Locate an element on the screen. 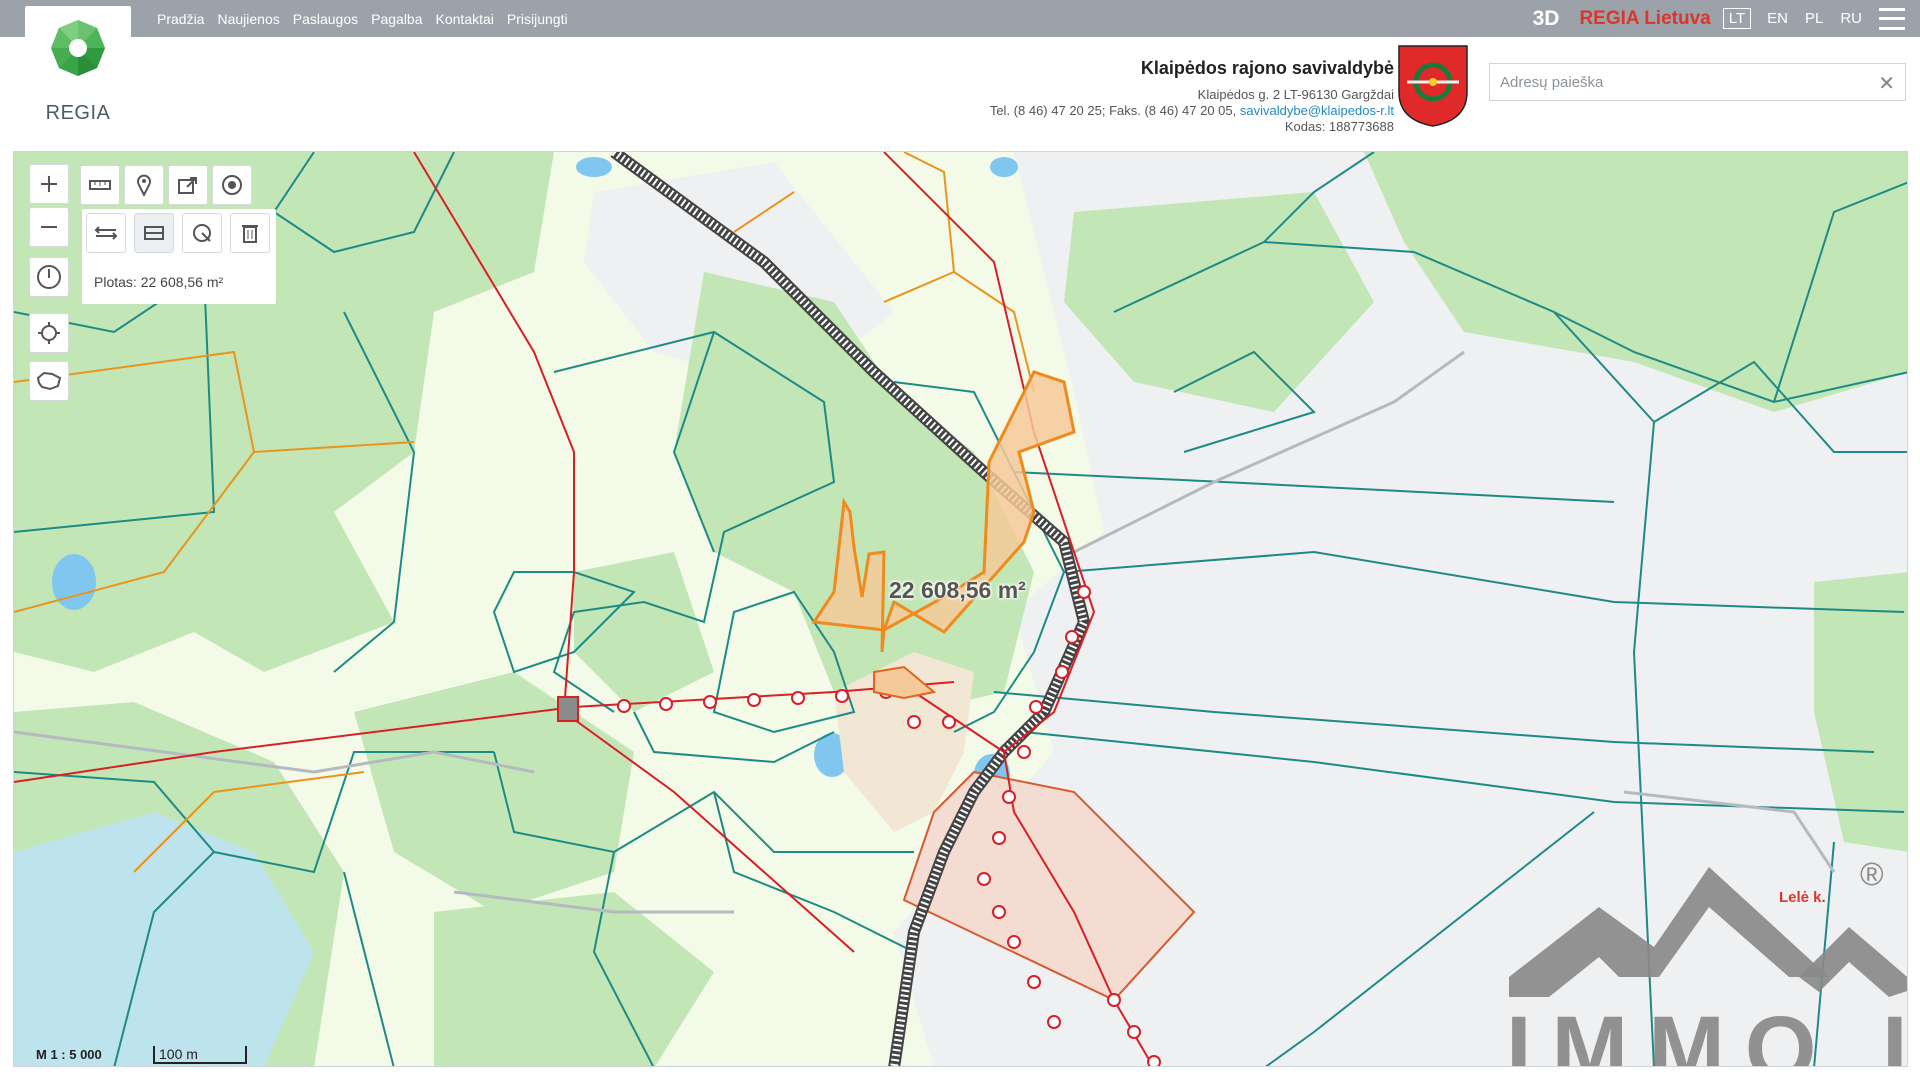 Image resolution: width=1920 pixels, height=1080 pixels. lang-lt: LT is located at coordinates (1737, 18).